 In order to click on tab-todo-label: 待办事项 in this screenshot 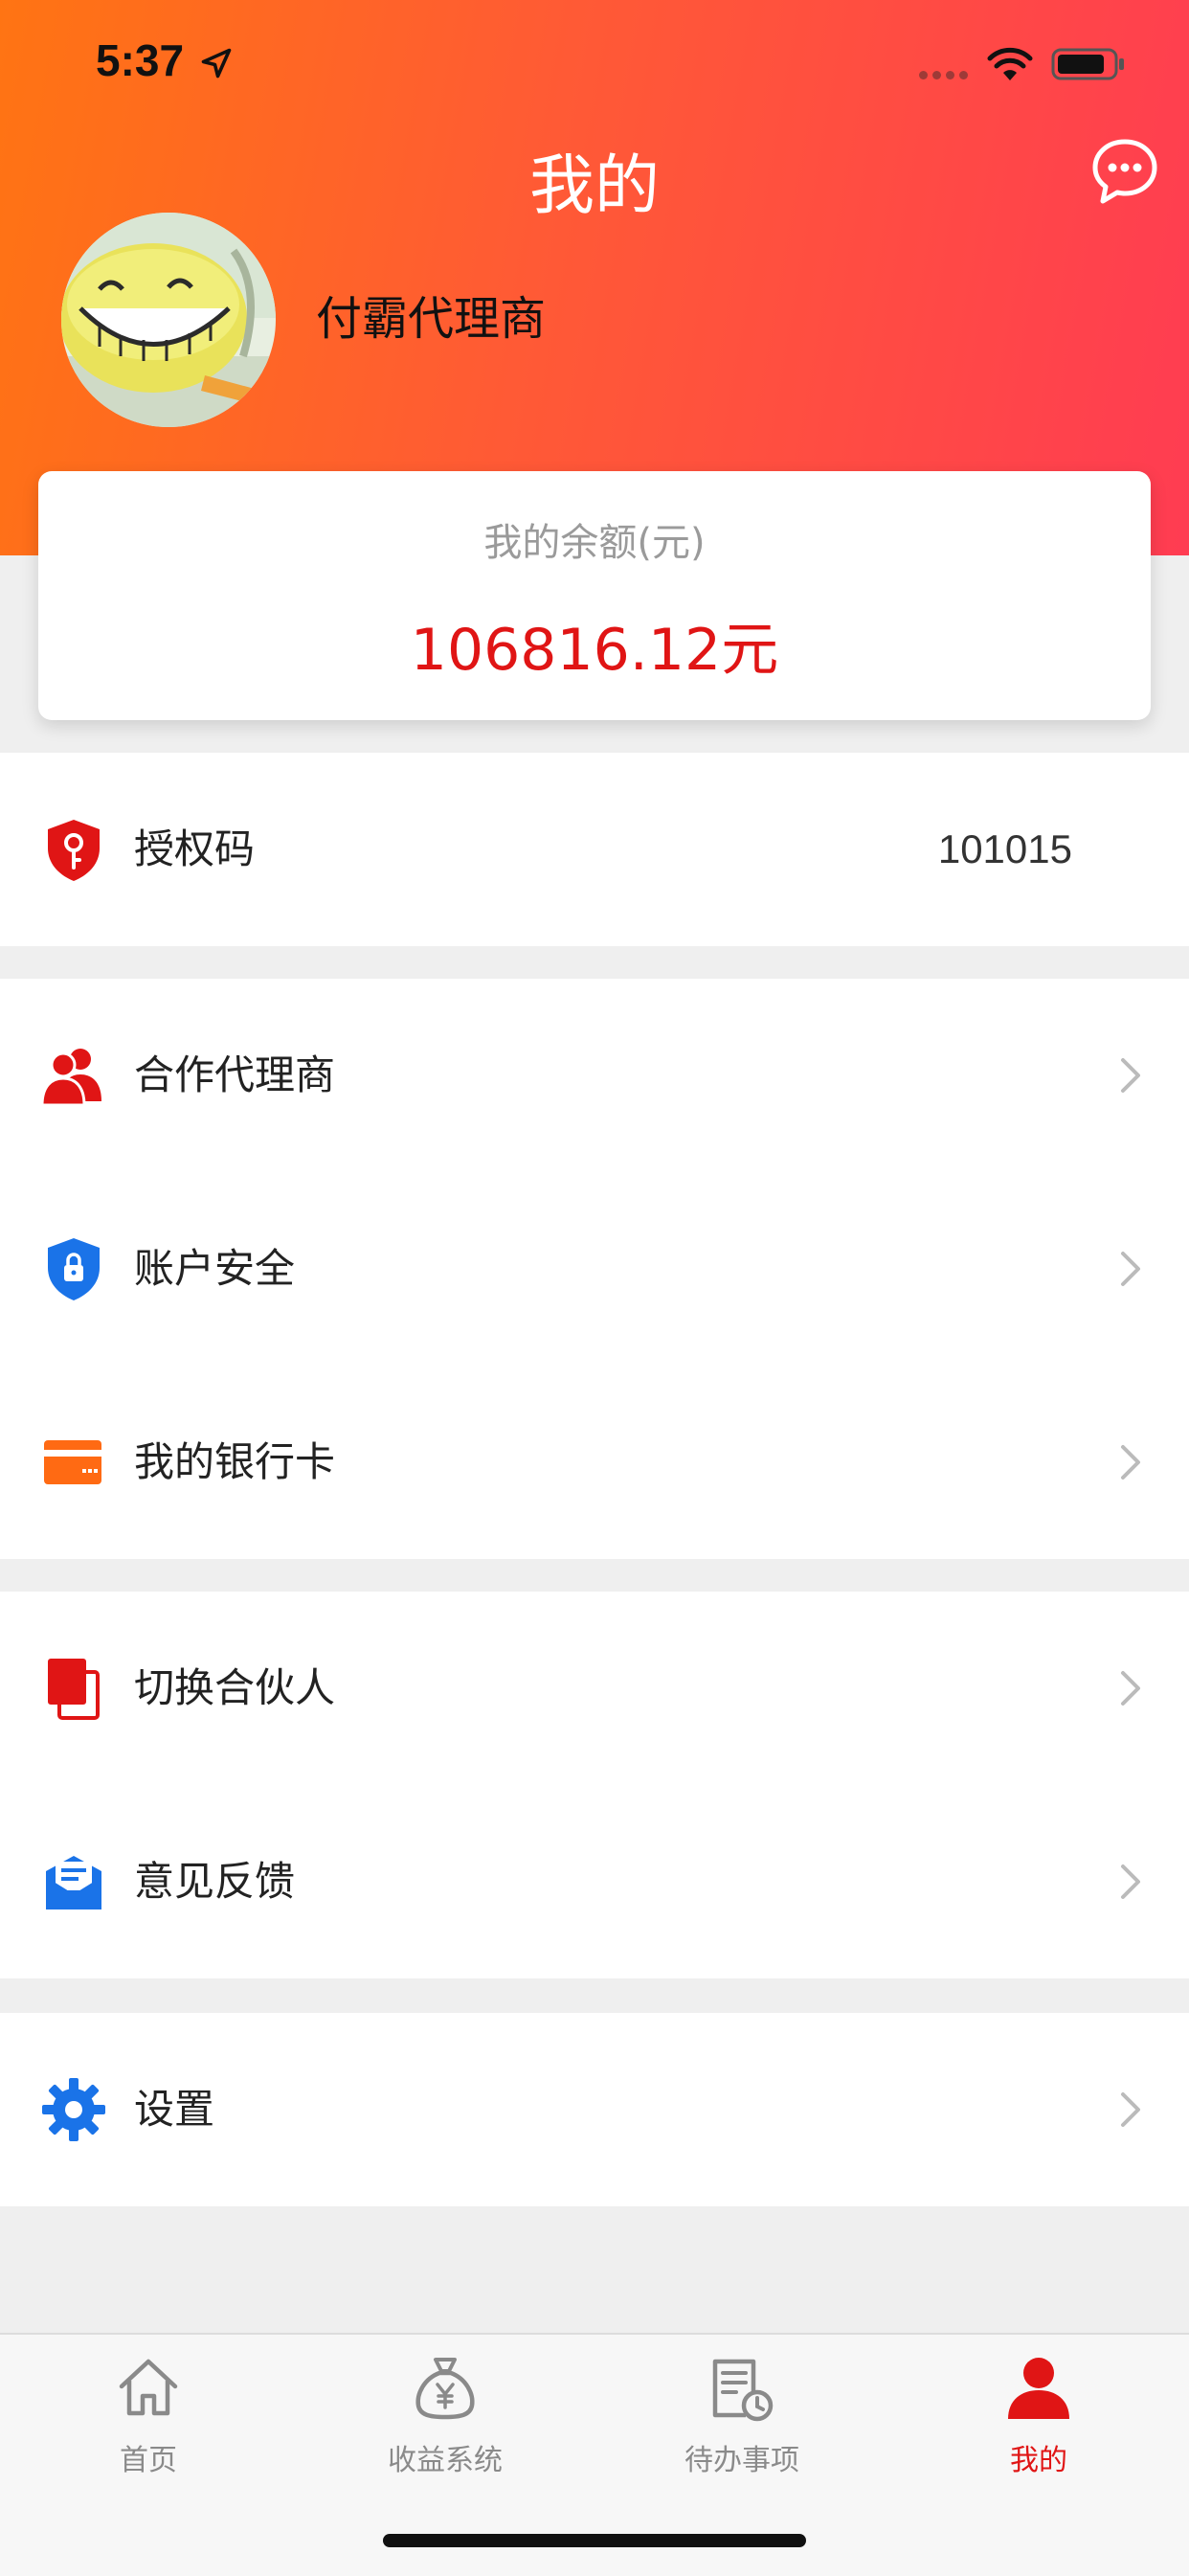, I will do `click(741, 2460)`.